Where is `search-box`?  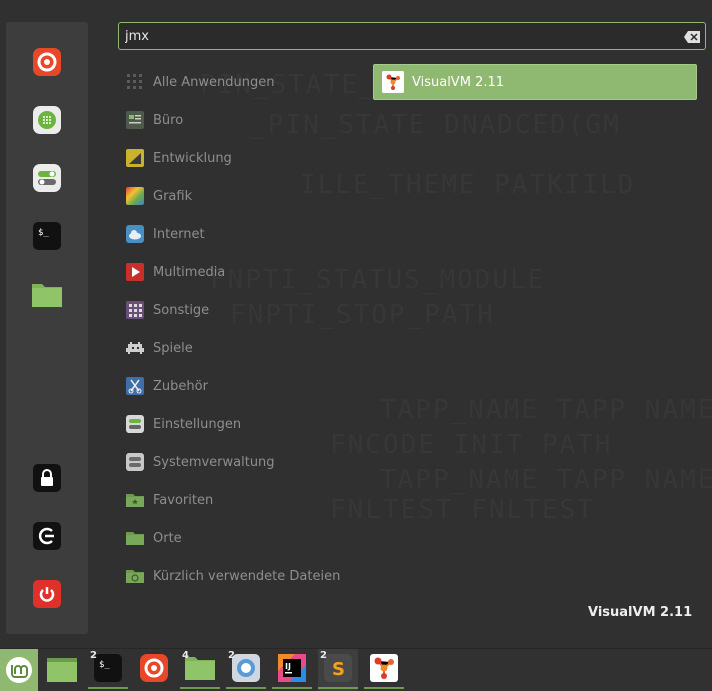
search-box is located at coordinates (412, 36).